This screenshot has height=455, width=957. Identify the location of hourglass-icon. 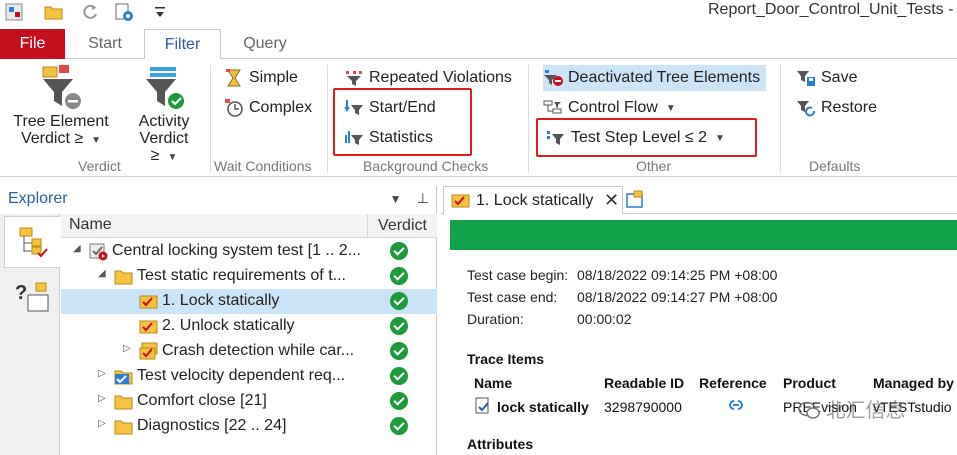
(234, 78).